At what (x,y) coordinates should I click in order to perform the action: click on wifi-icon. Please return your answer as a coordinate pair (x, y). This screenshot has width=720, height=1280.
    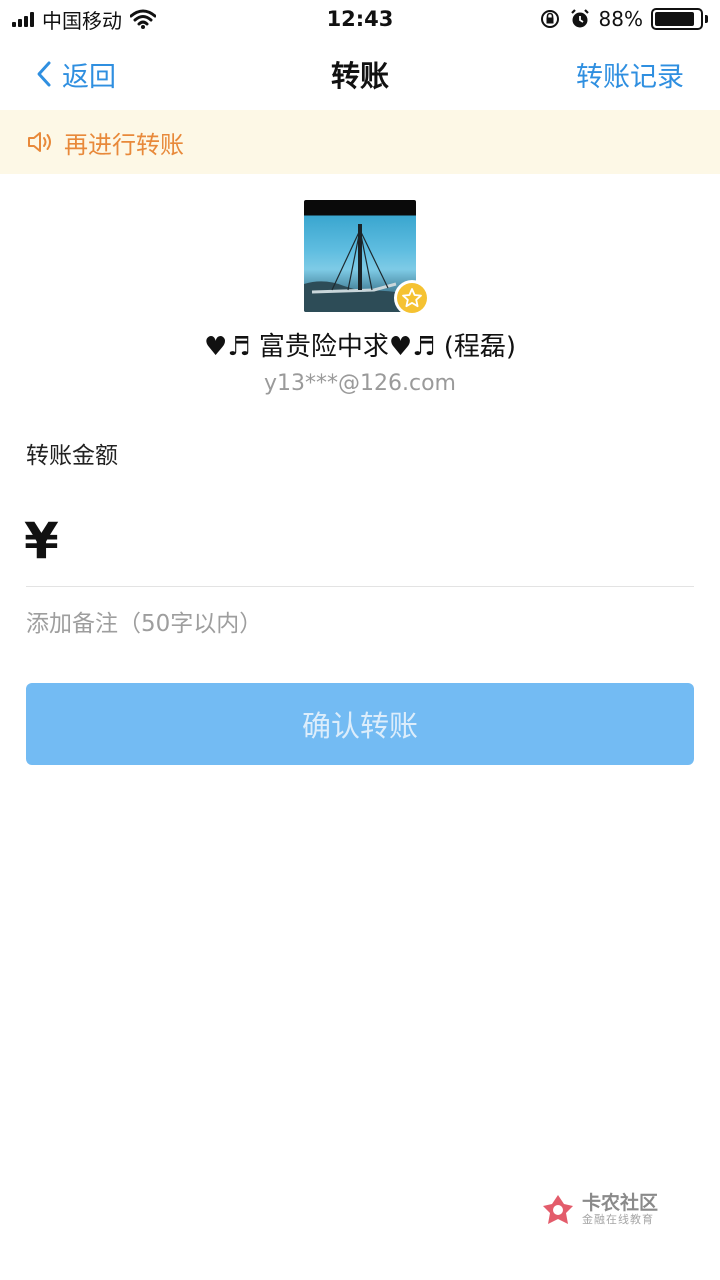
    Looking at the image, I should click on (143, 19).